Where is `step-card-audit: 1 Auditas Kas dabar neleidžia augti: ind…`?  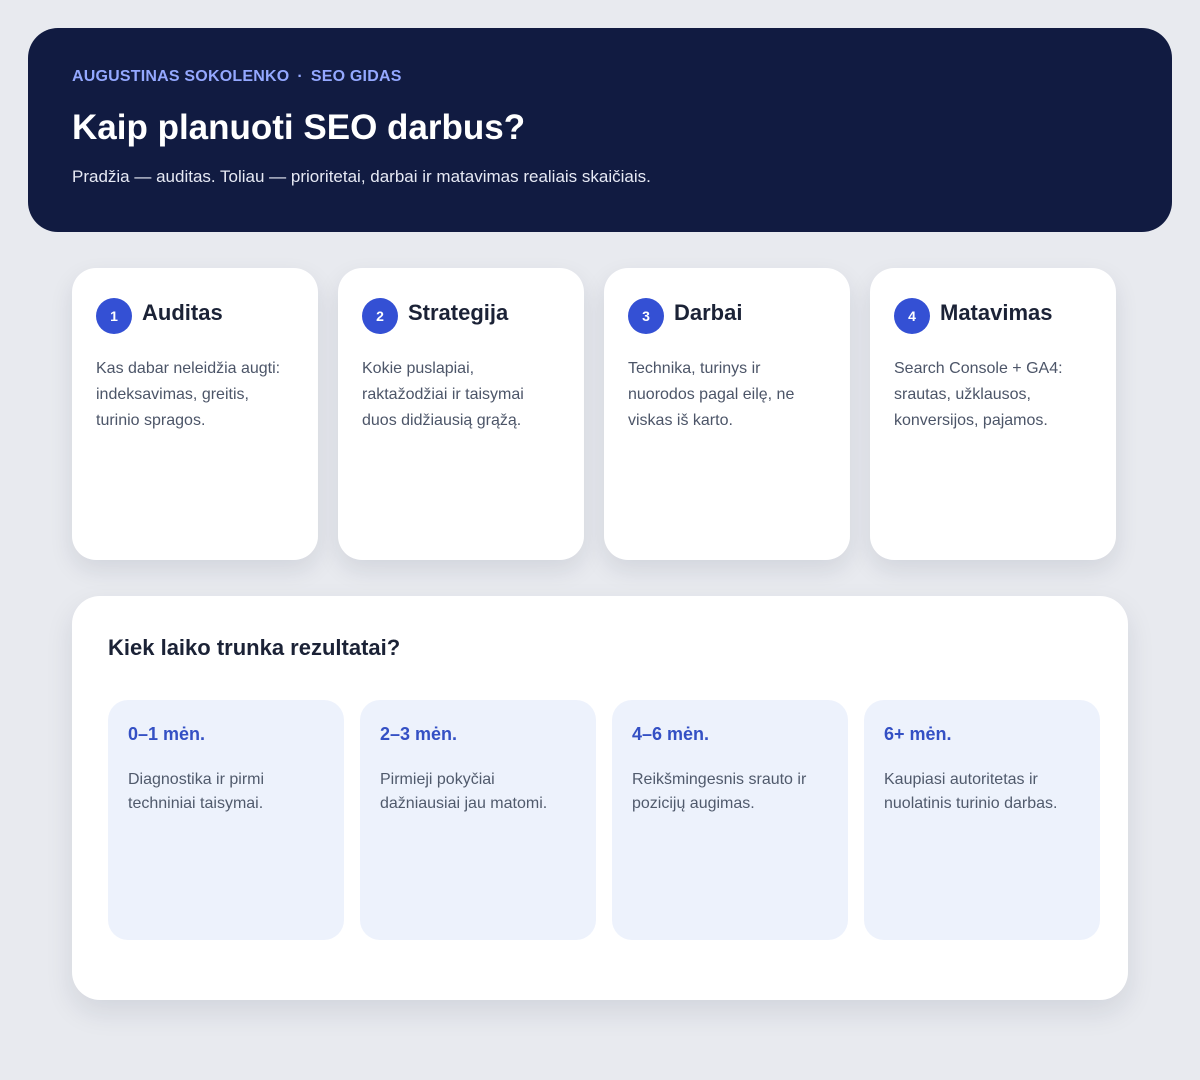
step-card-audit: 1 Auditas Kas dabar neleidžia augti: ind… is located at coordinates (195, 414).